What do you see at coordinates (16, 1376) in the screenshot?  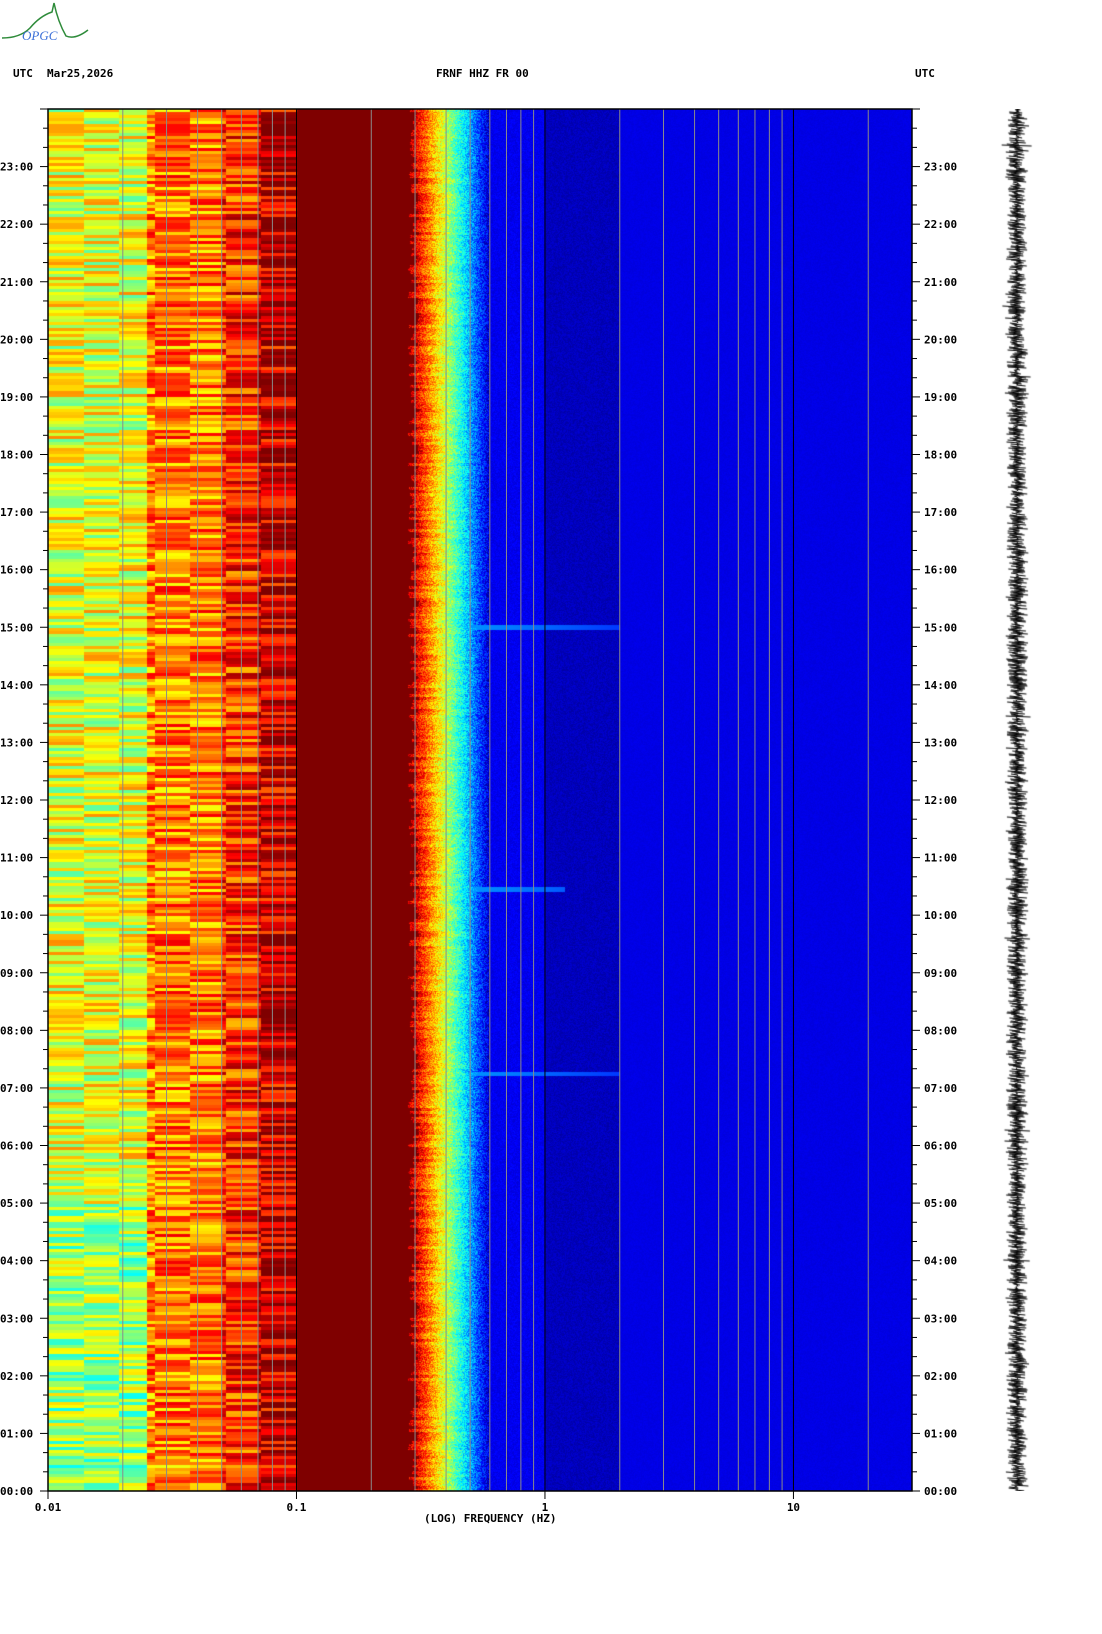 I see `y-tick-label-left: 02:00` at bounding box center [16, 1376].